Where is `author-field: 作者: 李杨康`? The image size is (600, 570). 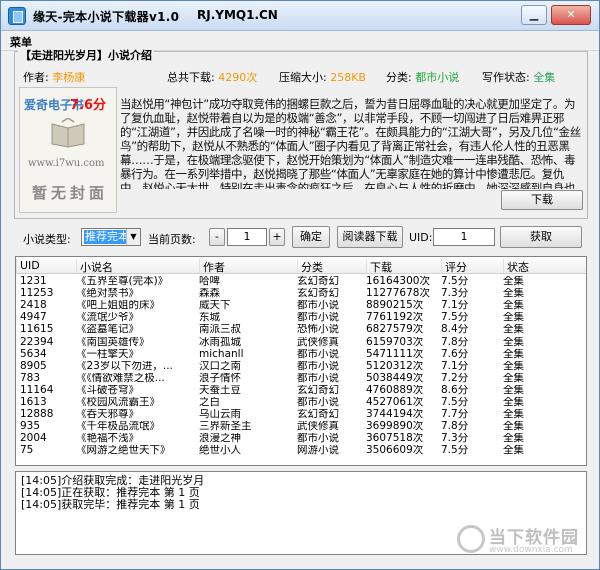 author-field: 作者: 李杨康 is located at coordinates (54, 77).